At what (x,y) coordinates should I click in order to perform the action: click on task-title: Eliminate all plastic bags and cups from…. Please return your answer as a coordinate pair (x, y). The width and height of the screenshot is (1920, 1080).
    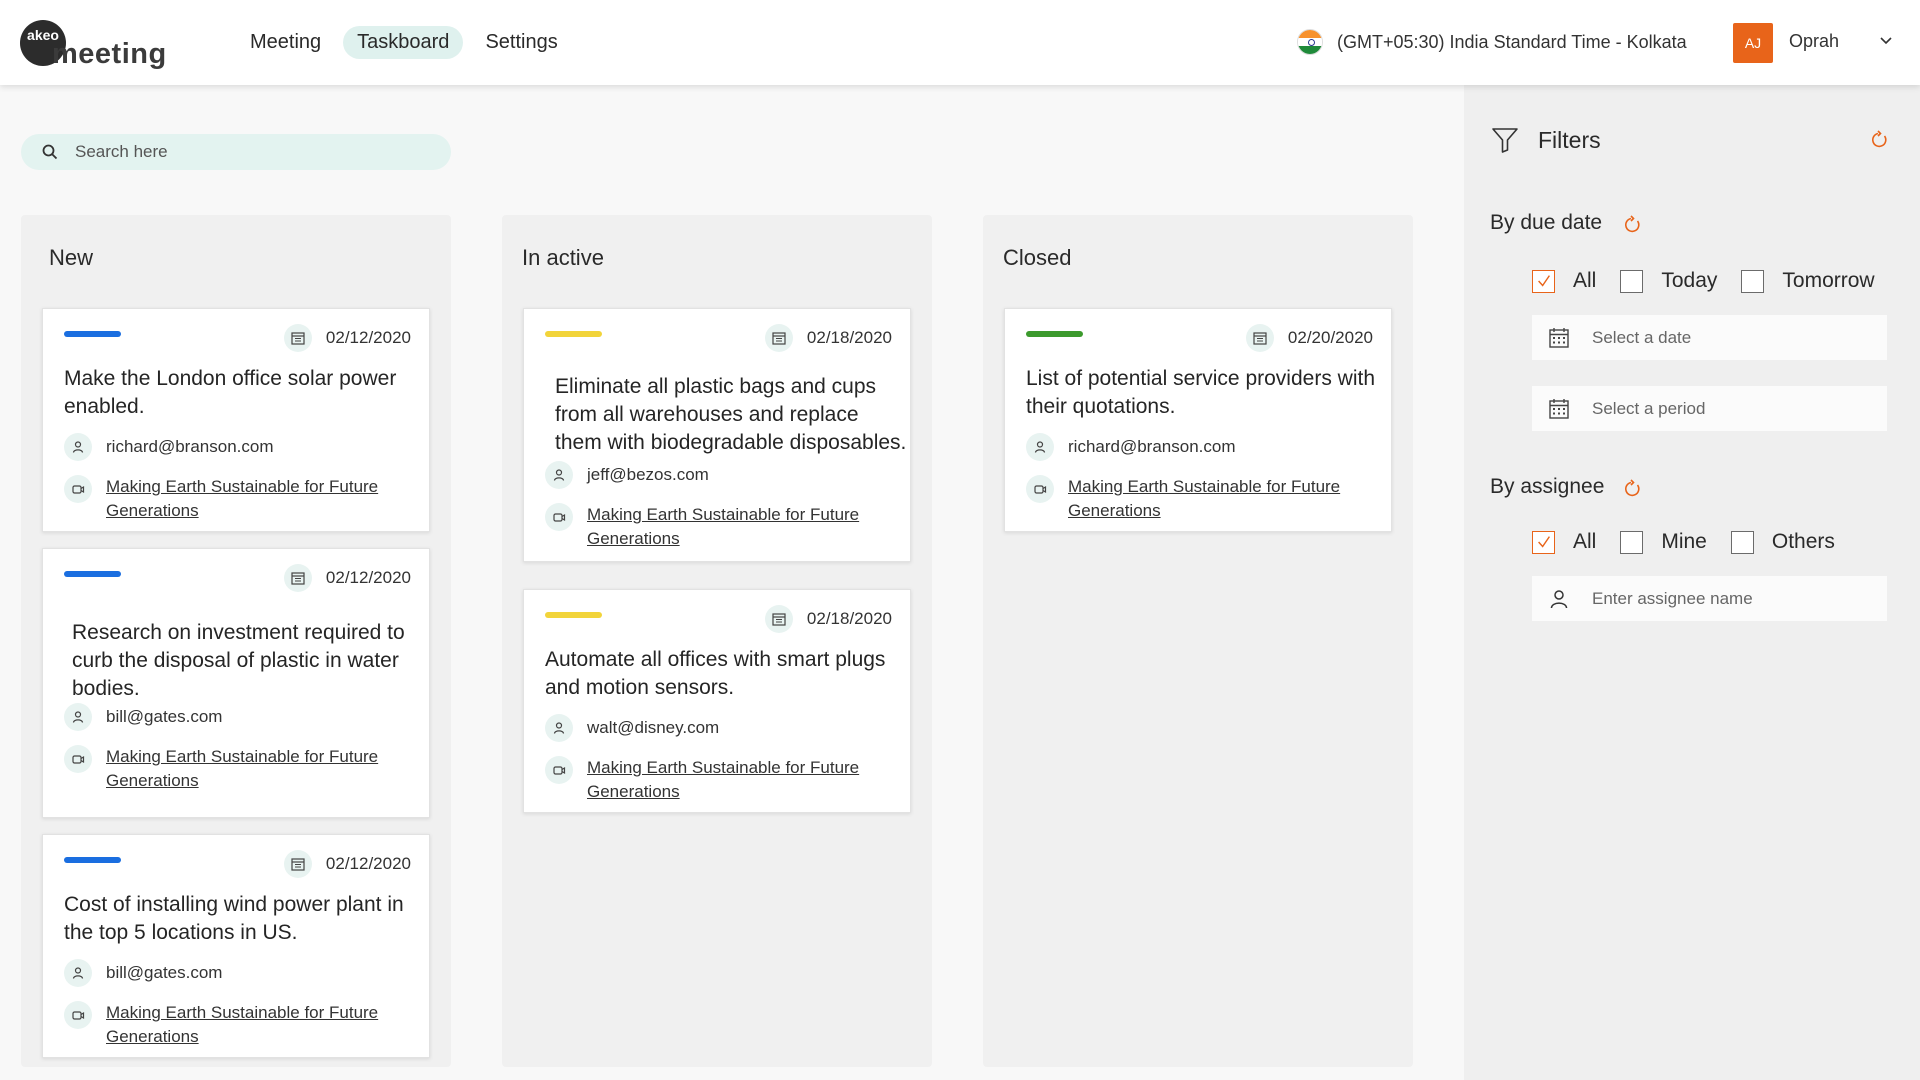
    Looking at the image, I should click on (731, 414).